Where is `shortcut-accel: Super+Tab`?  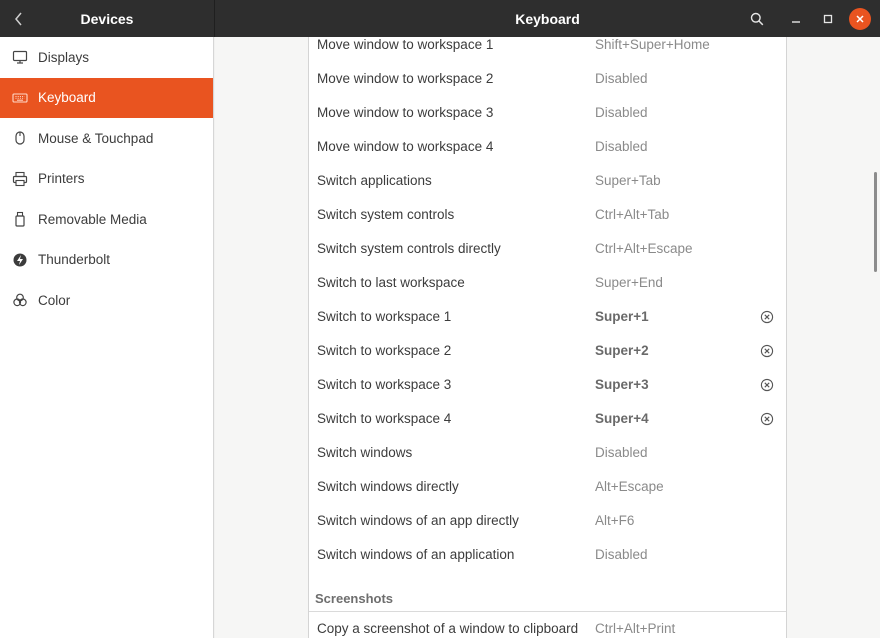 shortcut-accel: Super+Tab is located at coordinates (628, 180).